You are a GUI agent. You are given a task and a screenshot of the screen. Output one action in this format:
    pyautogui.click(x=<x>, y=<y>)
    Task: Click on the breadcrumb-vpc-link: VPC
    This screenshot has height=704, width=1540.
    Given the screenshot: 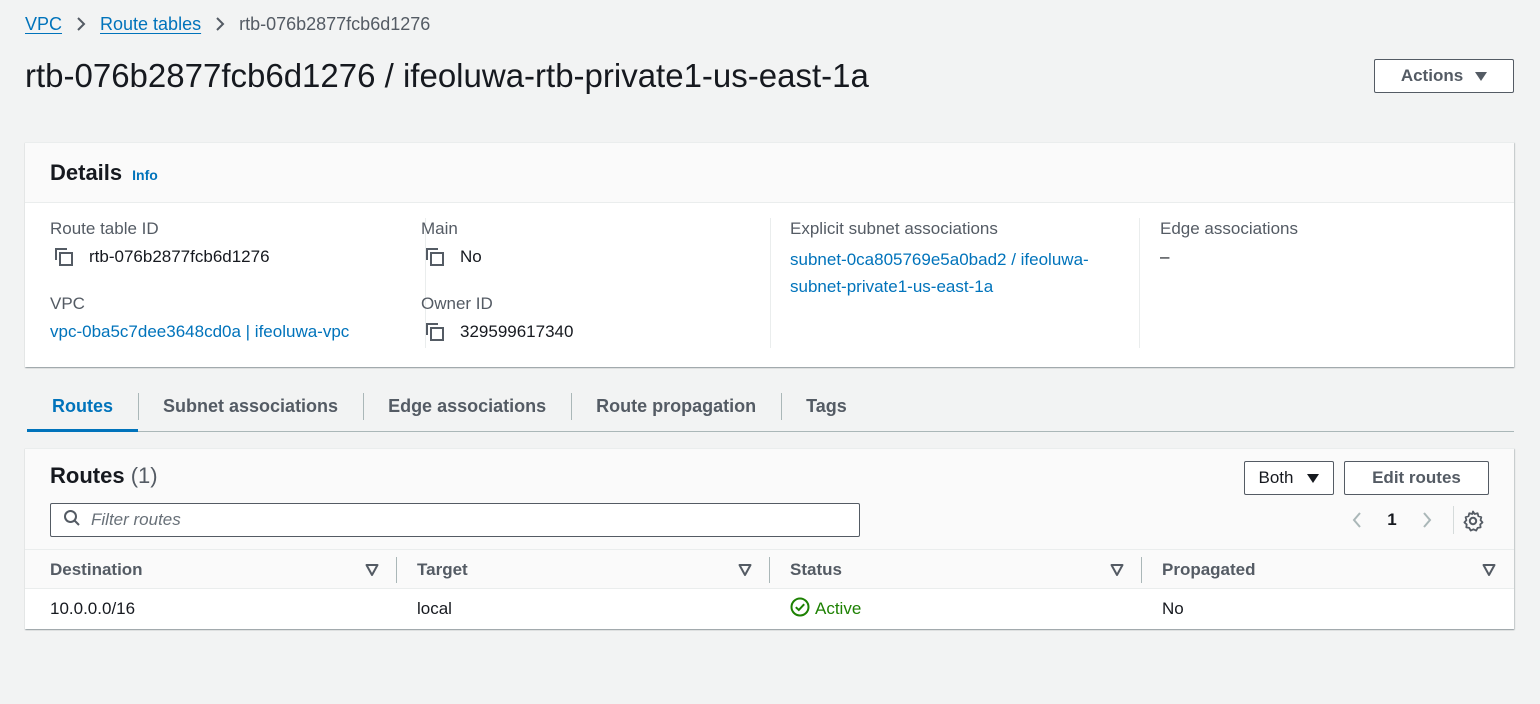 What is the action you would take?
    pyautogui.click(x=43, y=24)
    